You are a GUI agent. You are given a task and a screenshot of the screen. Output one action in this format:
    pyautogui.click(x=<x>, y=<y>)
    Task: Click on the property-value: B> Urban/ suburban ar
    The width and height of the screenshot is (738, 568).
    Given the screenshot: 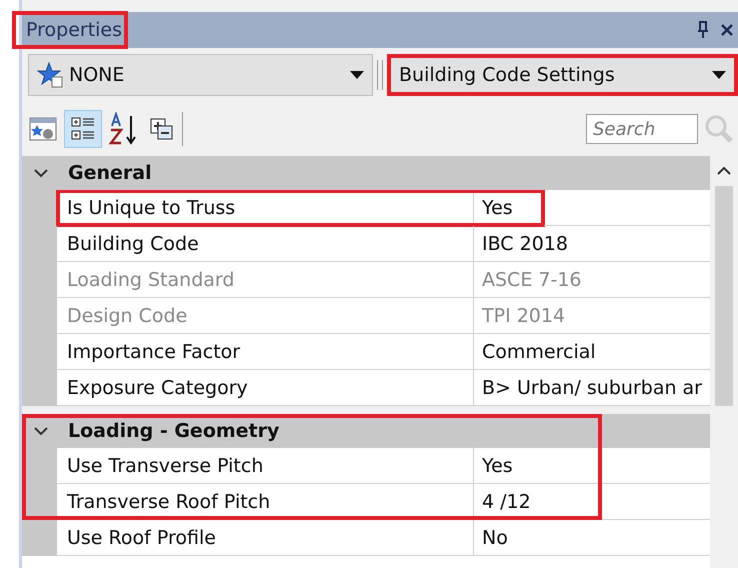 What is the action you would take?
    pyautogui.click(x=588, y=387)
    